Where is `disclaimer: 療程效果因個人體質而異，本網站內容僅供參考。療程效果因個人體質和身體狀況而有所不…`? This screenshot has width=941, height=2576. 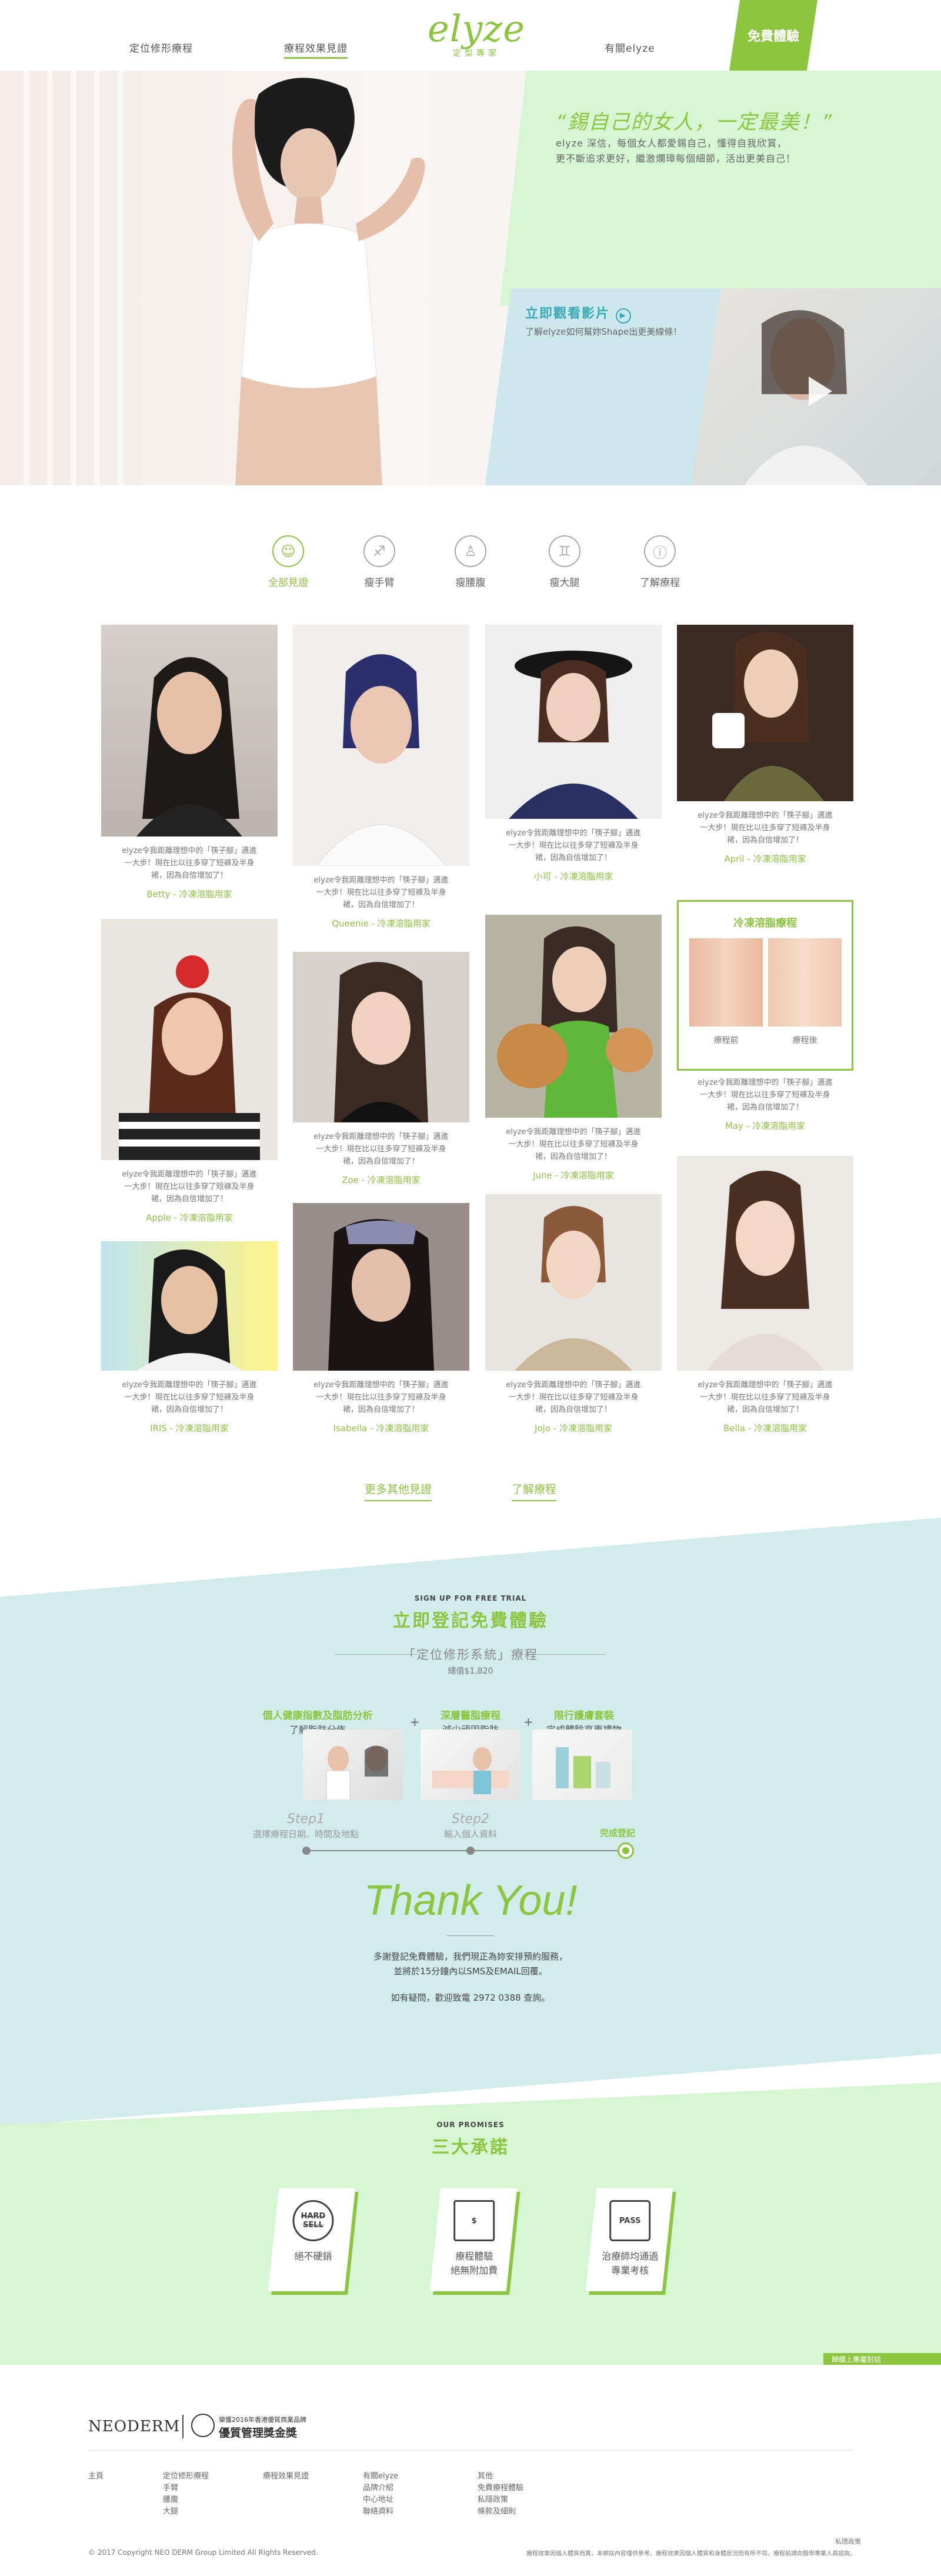
disclaimer: 療程效果因個人體質而異，本網站內容僅供參考。療程效果因個人體質和身體狀況而有所不… is located at coordinates (689, 2554).